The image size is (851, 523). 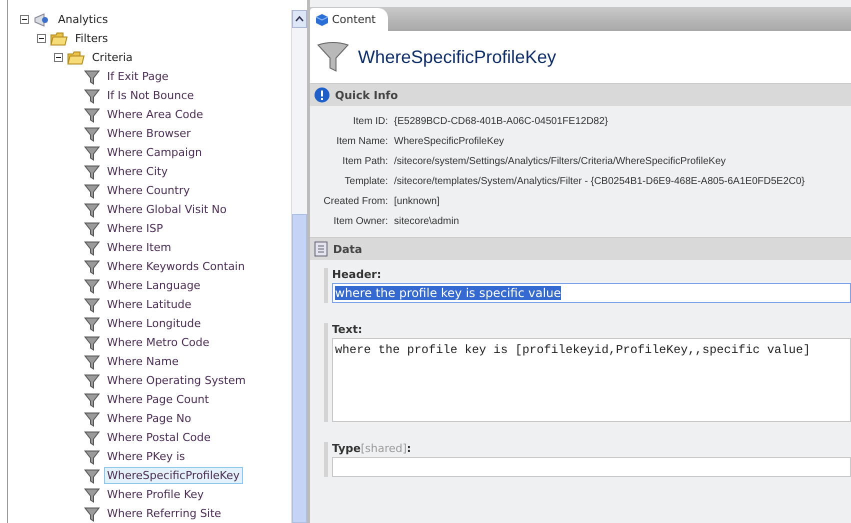 I want to click on tree-item: Where City, so click(x=137, y=171).